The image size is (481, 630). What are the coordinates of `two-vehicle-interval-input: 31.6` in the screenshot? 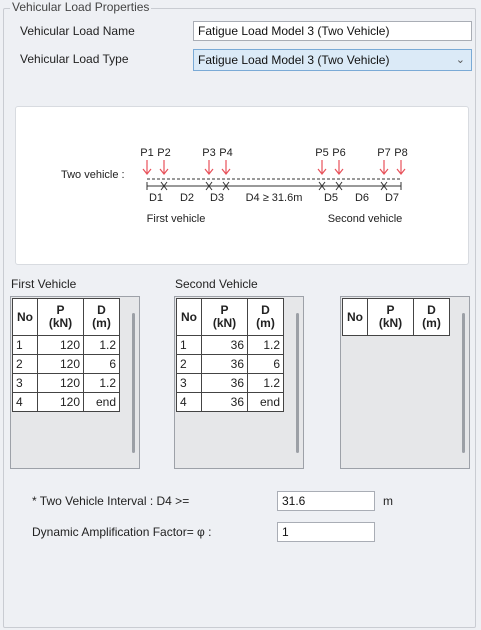 It's located at (326, 501).